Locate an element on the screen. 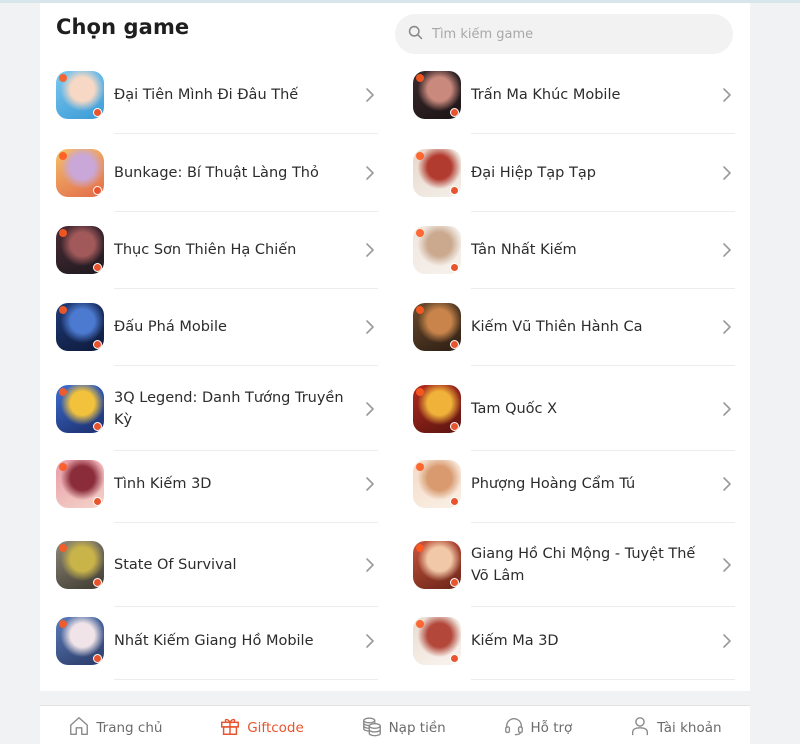  game-item: Phượng Hoàng Cẩm Tú is located at coordinates (574, 484).